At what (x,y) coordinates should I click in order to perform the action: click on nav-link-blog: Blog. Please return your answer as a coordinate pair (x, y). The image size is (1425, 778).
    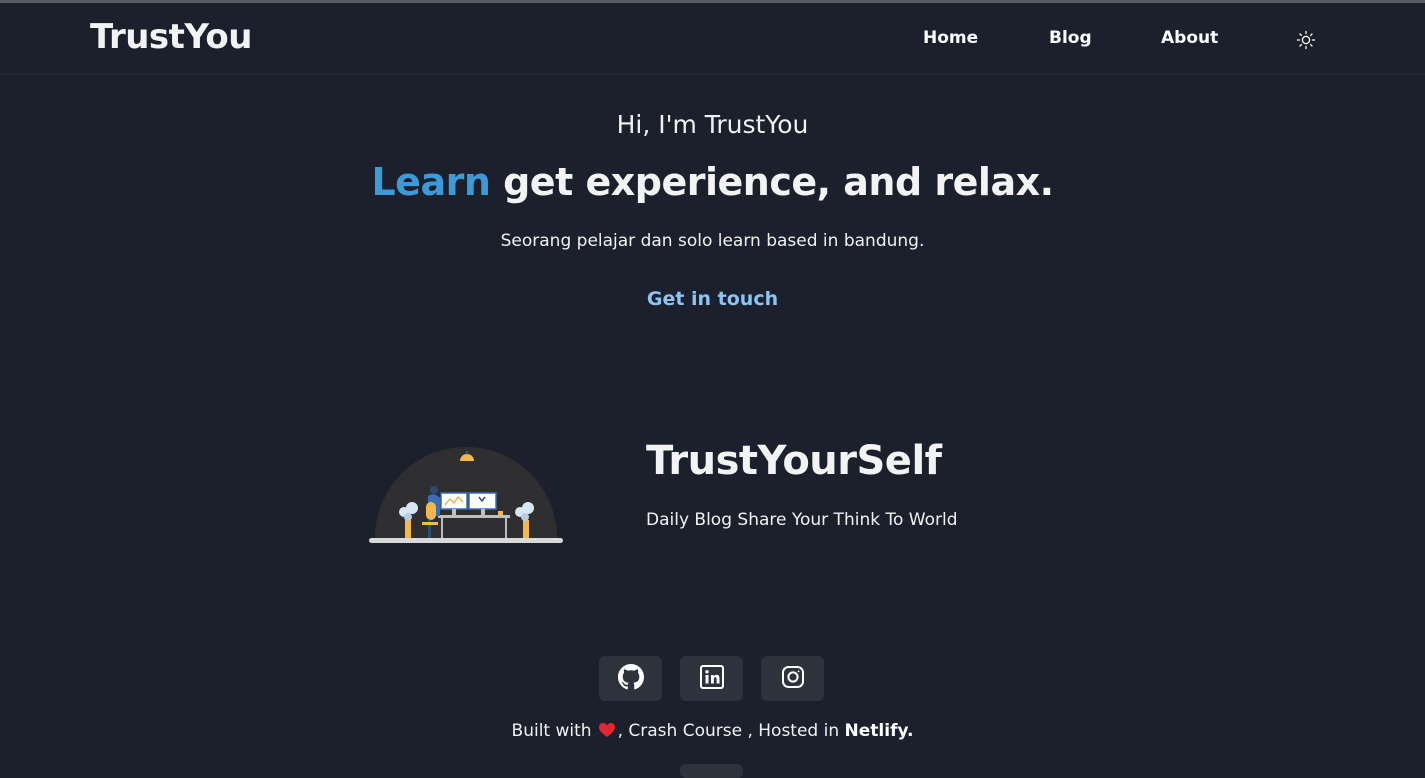
    Looking at the image, I should click on (1070, 38).